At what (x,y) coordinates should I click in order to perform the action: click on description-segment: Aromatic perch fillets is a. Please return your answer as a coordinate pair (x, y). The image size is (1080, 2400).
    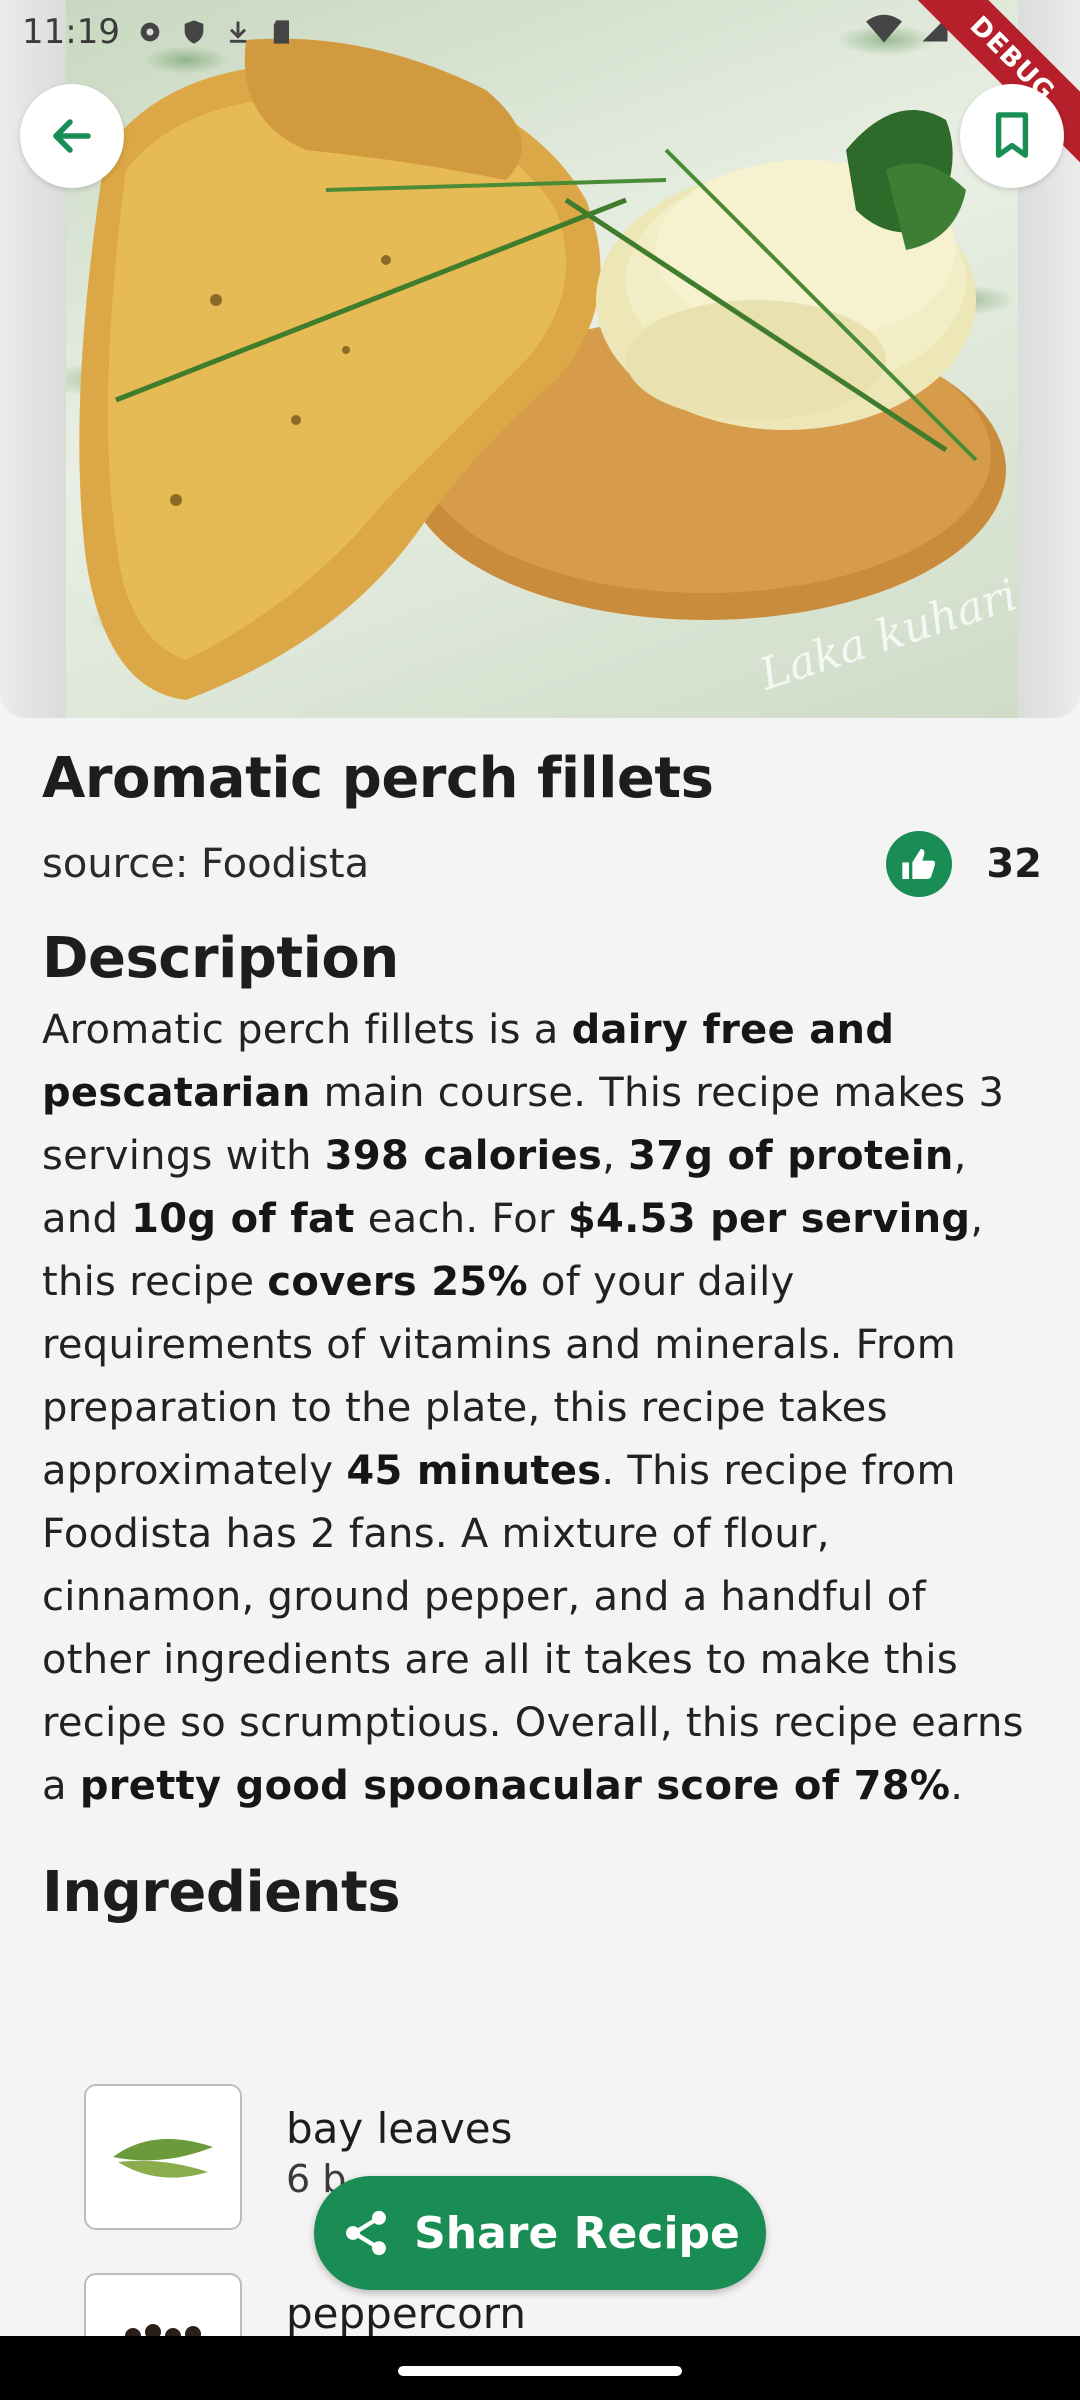
    Looking at the image, I should click on (307, 1030).